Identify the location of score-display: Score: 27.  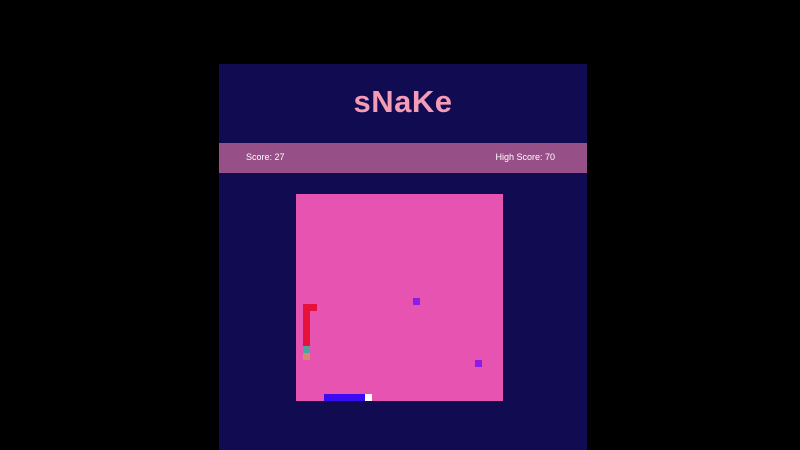
(265, 157).